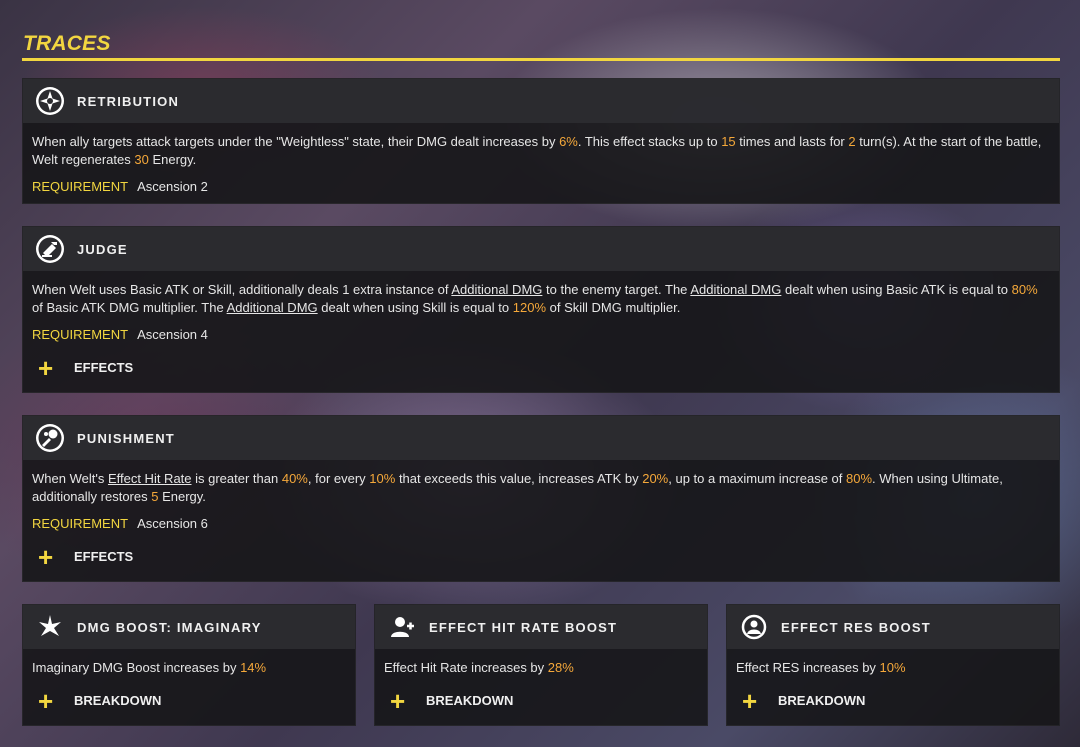 The height and width of the screenshot is (747, 1080). What do you see at coordinates (541, 335) in the screenshot?
I see `requirement-row: REQUIREMENT Ascension 4` at bounding box center [541, 335].